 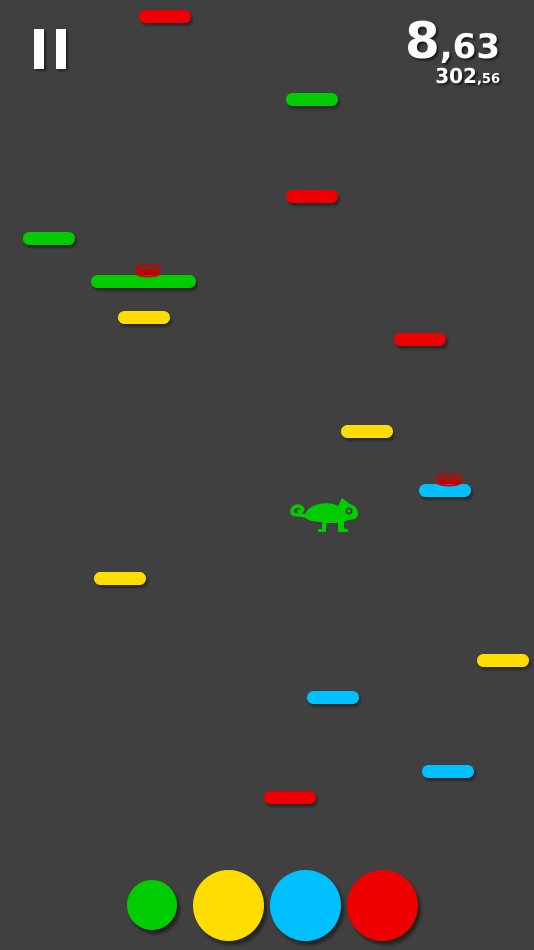 I want to click on chameleon-icon, so click(x=324, y=515).